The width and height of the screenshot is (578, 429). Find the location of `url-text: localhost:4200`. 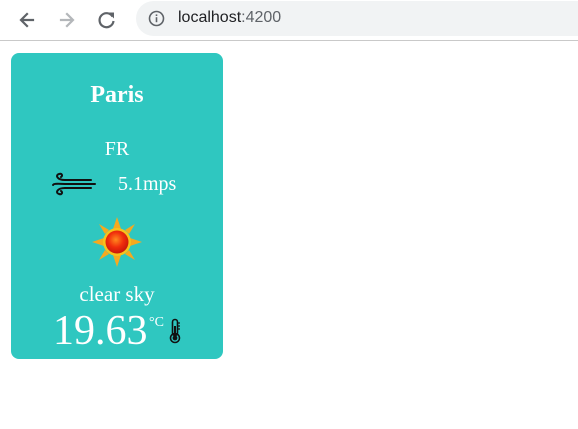

url-text: localhost:4200 is located at coordinates (229, 18).